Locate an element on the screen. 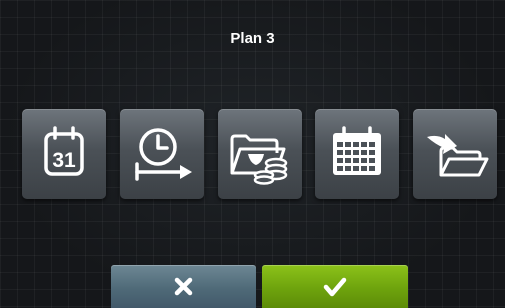 The image size is (505, 308). checkmark-icon is located at coordinates (335, 287).